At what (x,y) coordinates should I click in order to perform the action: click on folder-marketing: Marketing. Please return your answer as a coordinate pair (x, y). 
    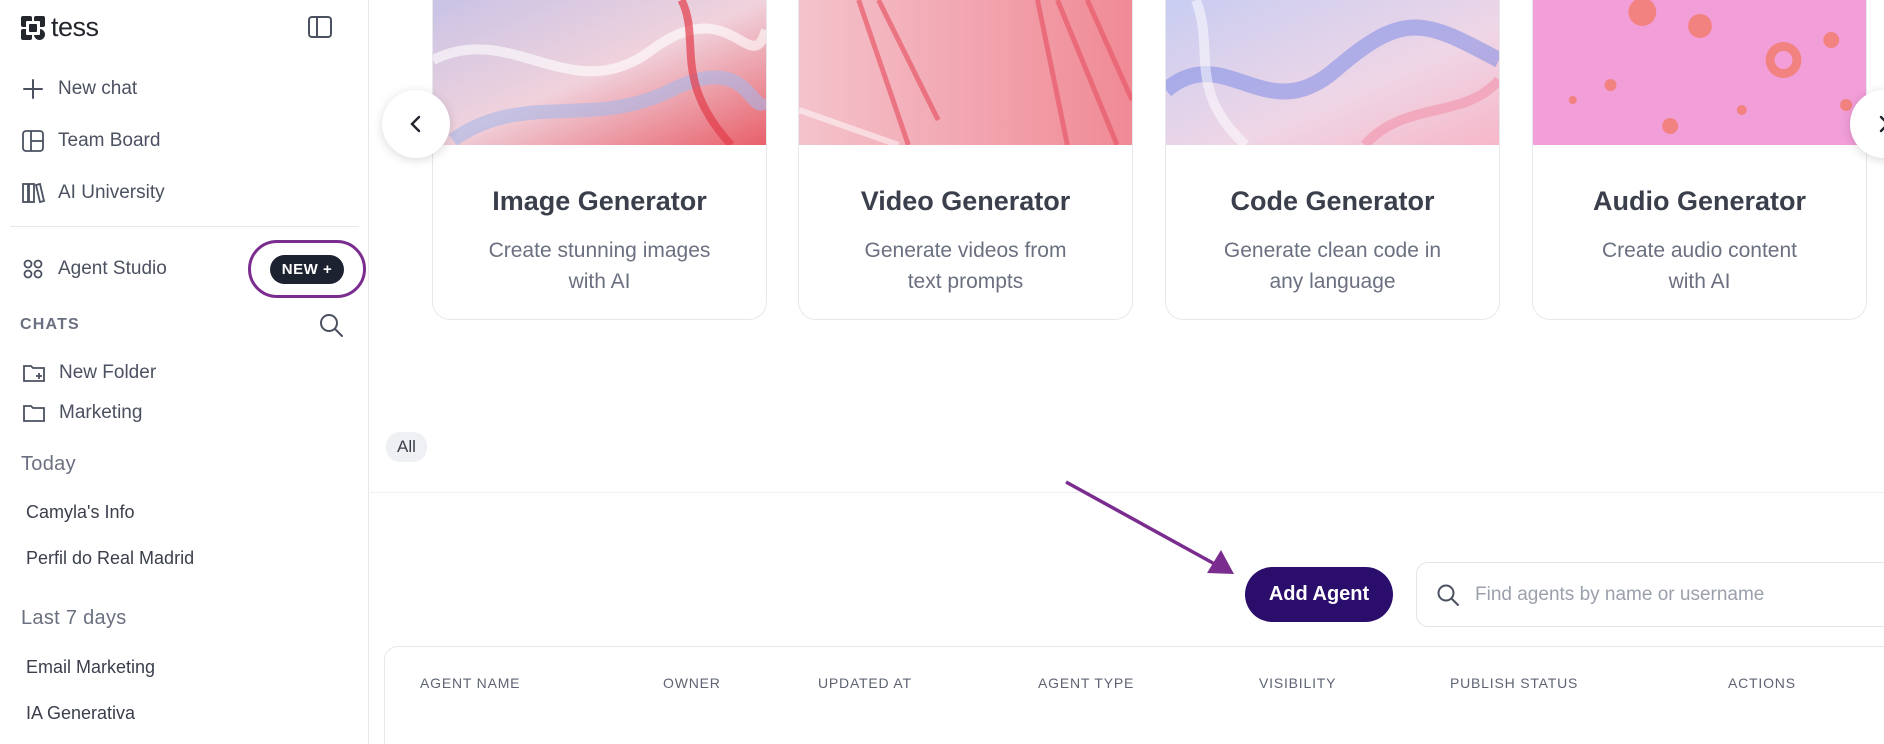
    Looking at the image, I should click on (81, 413).